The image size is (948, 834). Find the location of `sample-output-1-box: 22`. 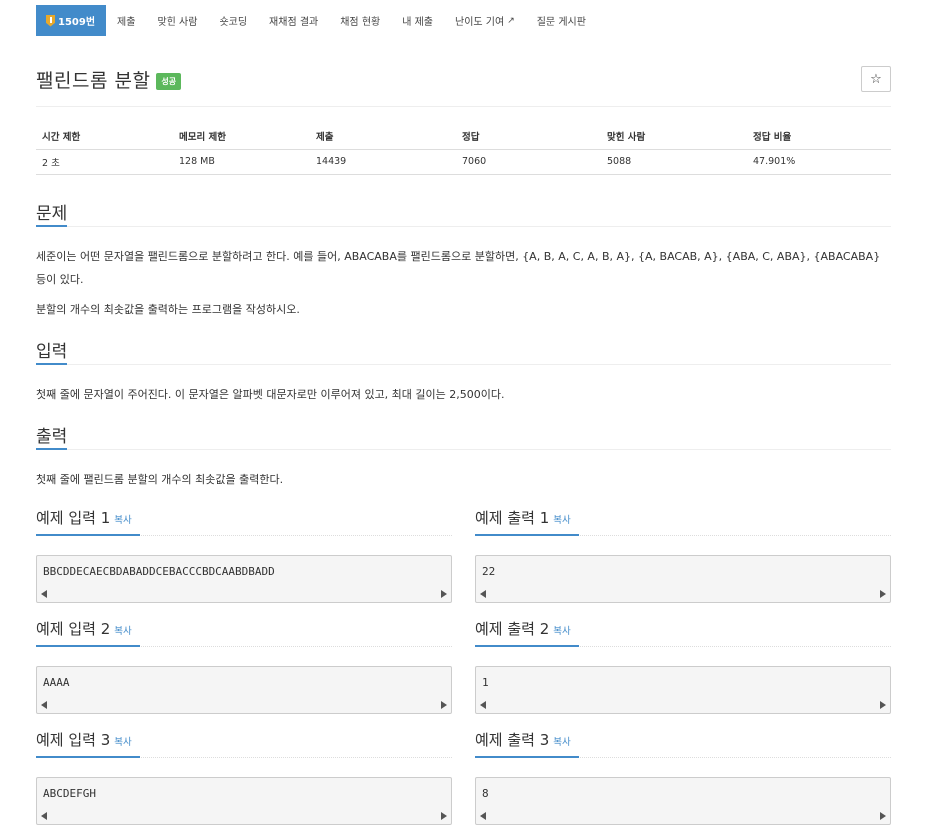

sample-output-1-box: 22 is located at coordinates (683, 579).